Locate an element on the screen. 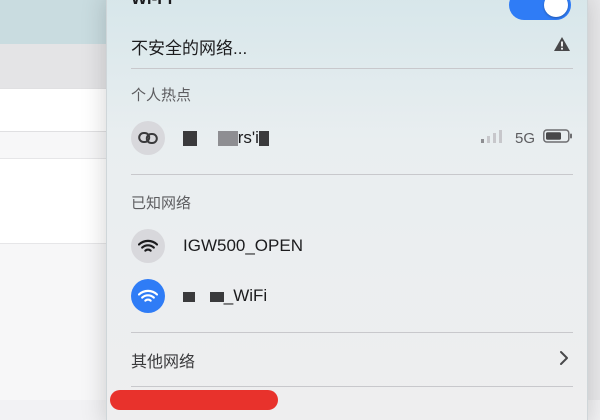 This screenshot has width=600, height=420. signal-bars-icon is located at coordinates (493, 138).